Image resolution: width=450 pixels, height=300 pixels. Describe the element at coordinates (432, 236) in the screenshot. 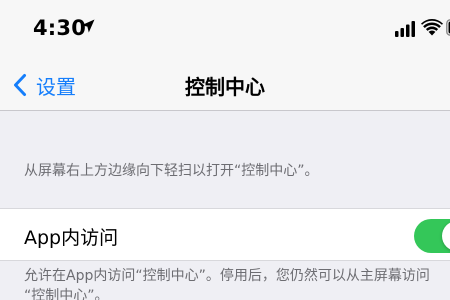

I see `access-within-apps-toggle` at that location.